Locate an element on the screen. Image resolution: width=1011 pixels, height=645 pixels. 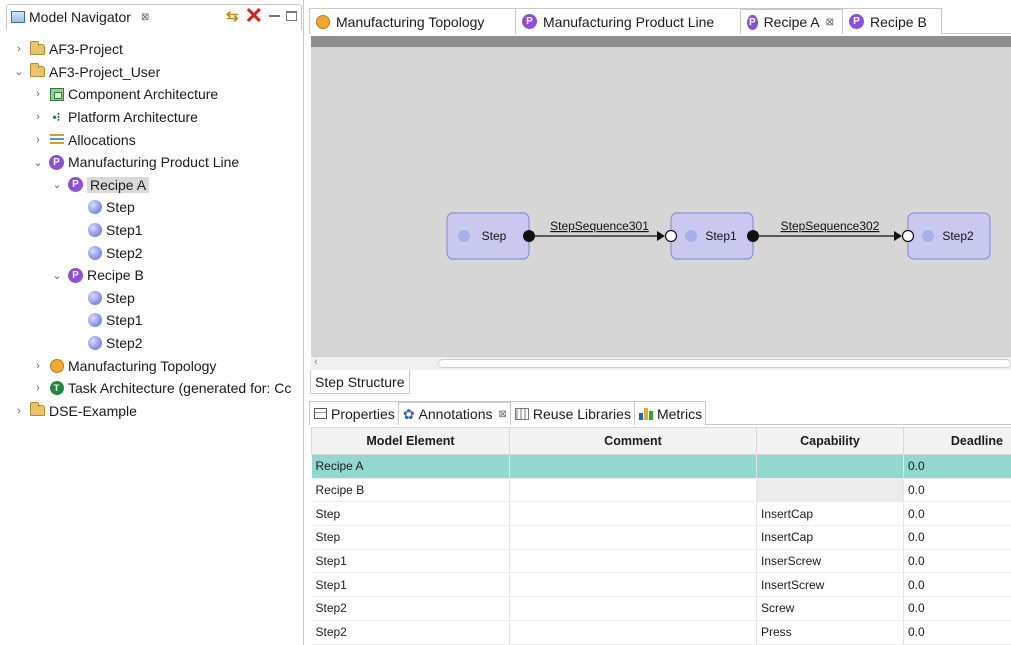
maximize-icon is located at coordinates (291, 16).